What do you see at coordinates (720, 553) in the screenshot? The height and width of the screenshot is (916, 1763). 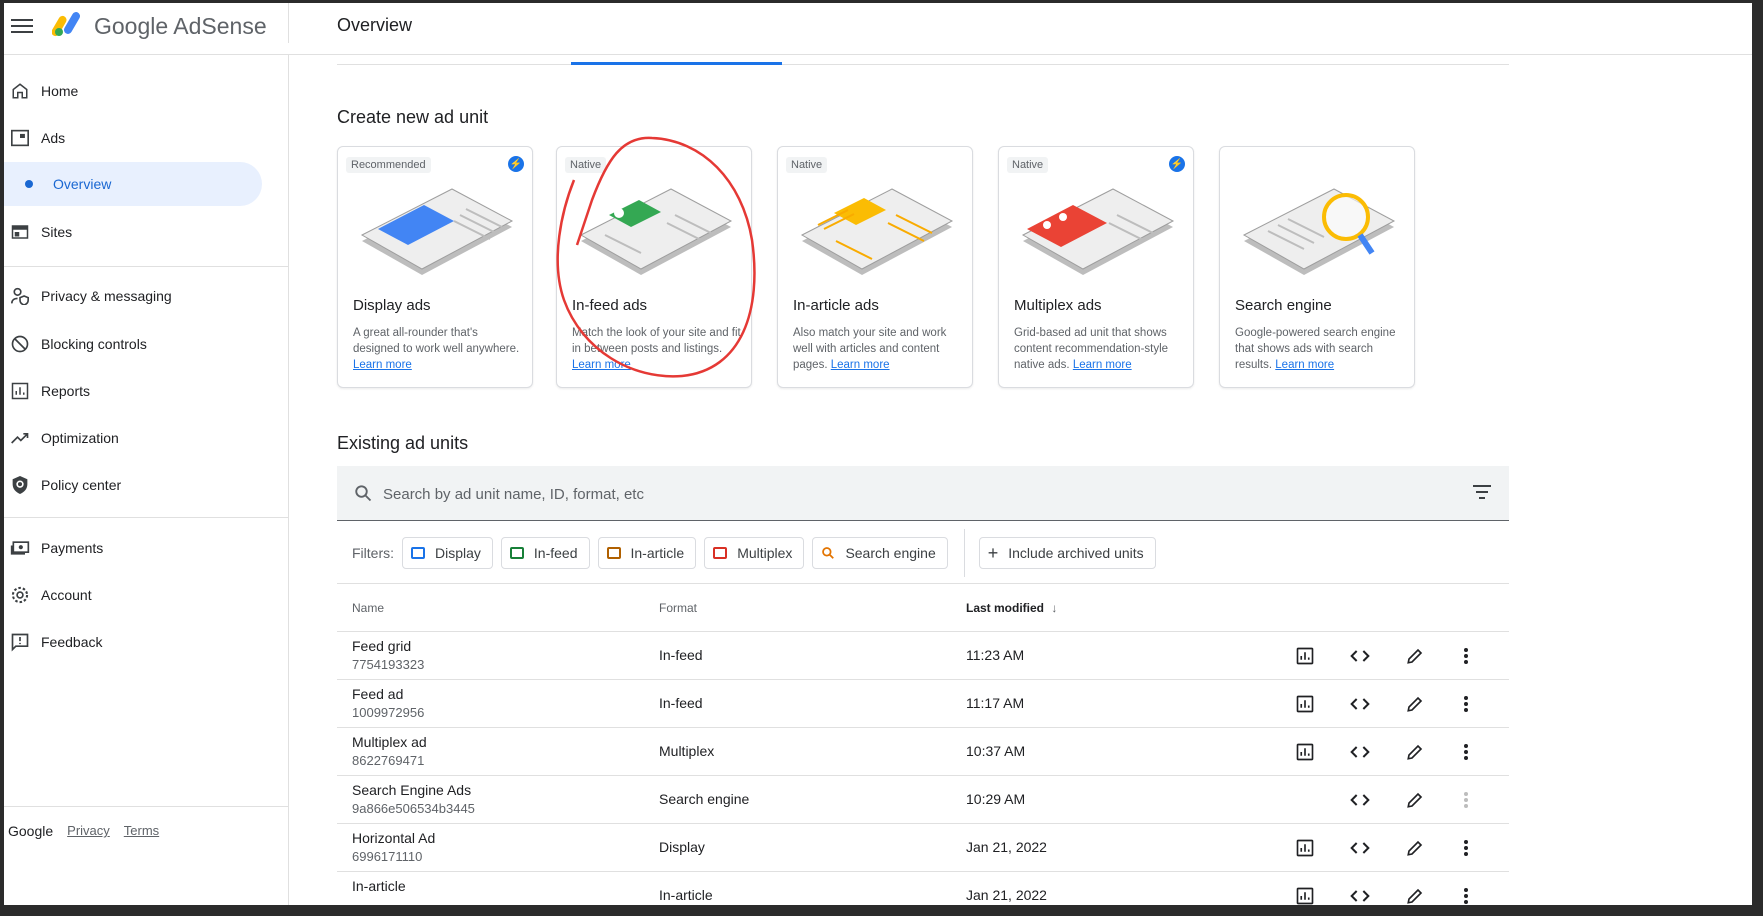 I see `multiplex-format-icon` at bounding box center [720, 553].